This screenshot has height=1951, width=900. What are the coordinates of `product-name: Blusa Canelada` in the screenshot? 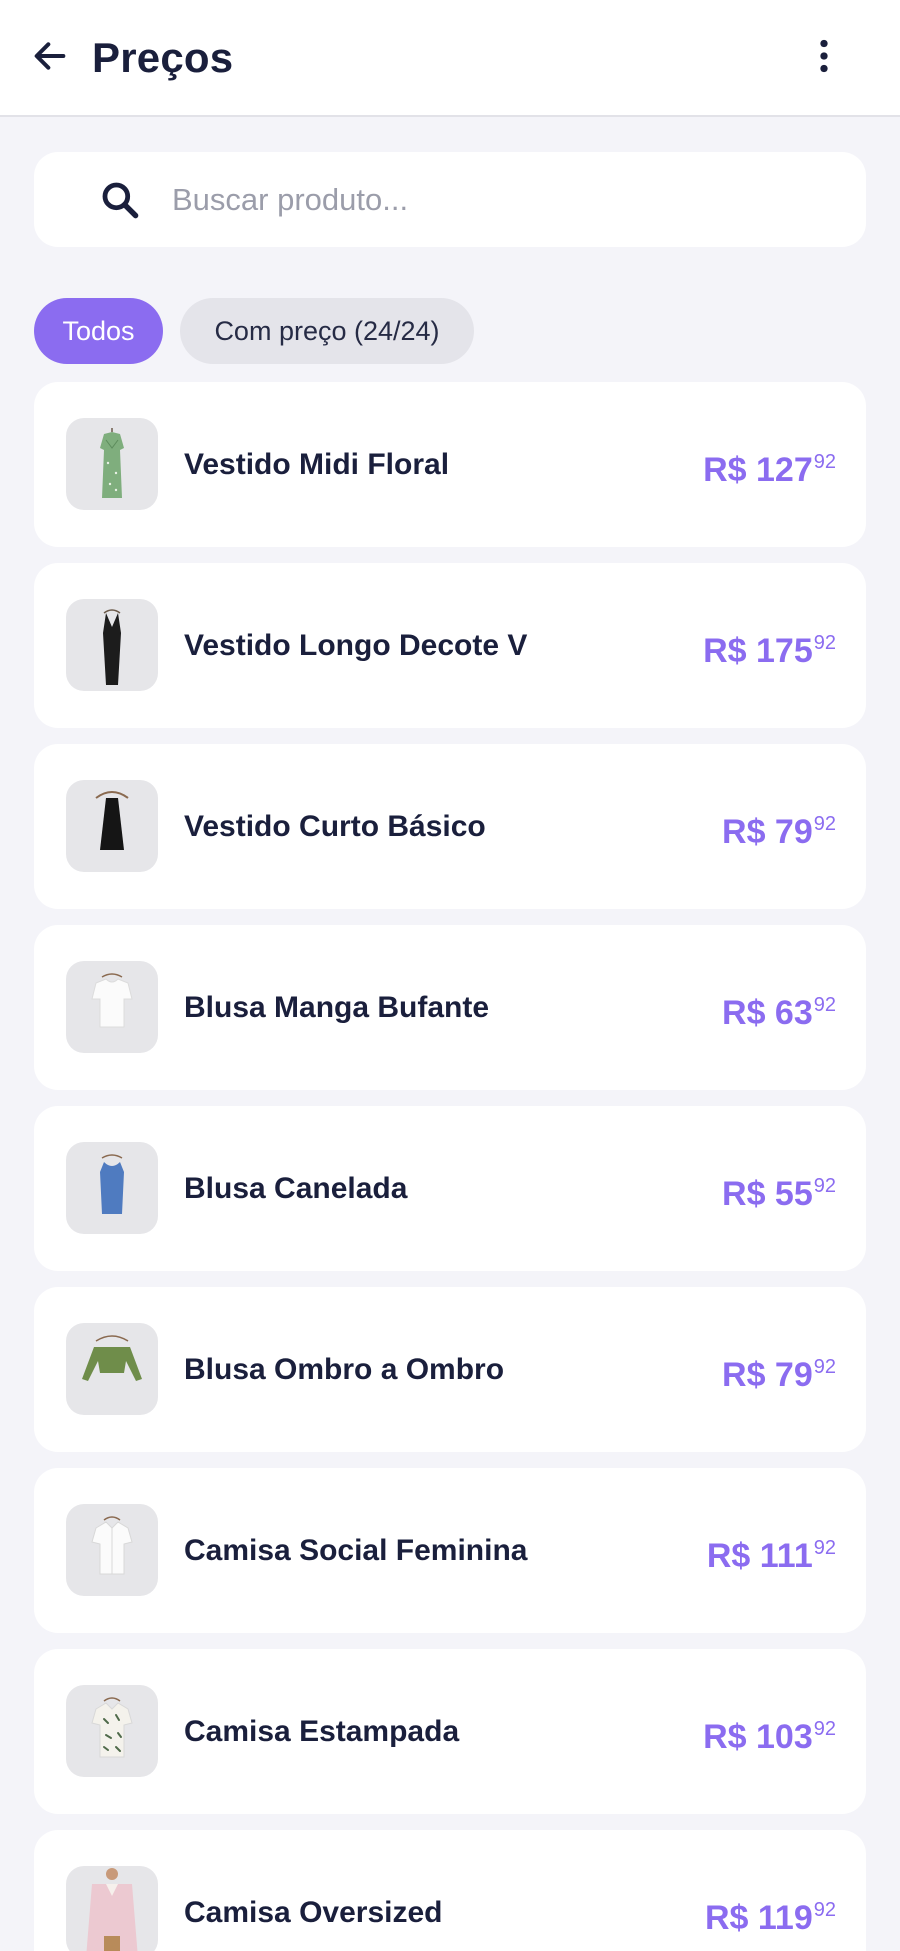 It's located at (296, 1188).